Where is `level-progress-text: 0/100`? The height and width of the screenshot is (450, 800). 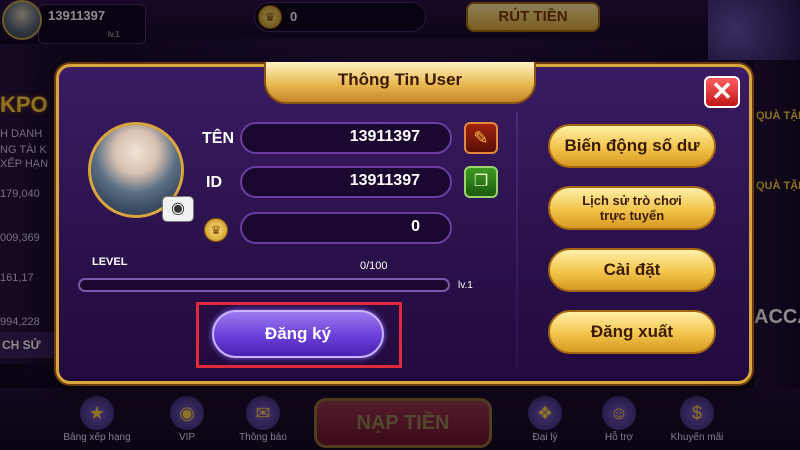 level-progress-text: 0/100 is located at coordinates (374, 266).